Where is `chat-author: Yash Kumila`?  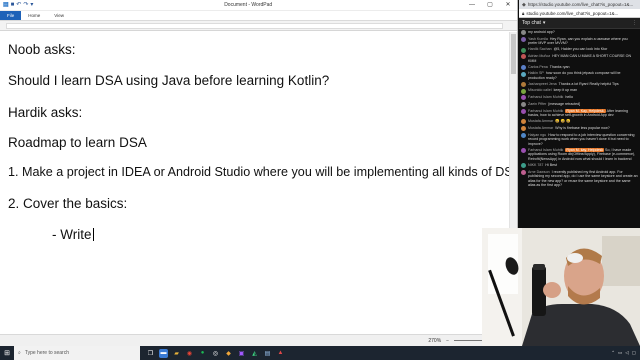
chat-author: Yash Kumila is located at coordinates (538, 39).